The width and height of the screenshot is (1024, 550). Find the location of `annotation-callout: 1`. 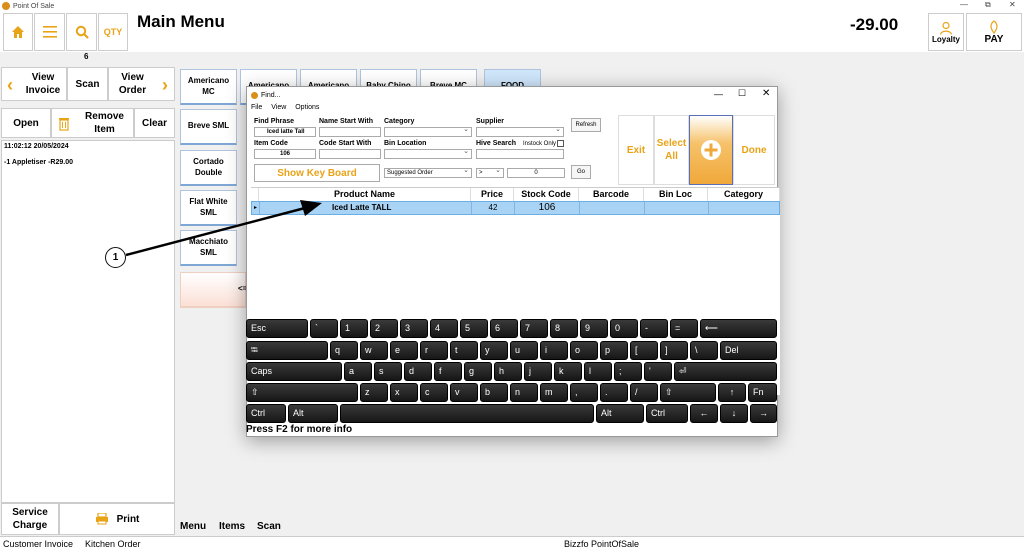

annotation-callout: 1 is located at coordinates (115, 257).